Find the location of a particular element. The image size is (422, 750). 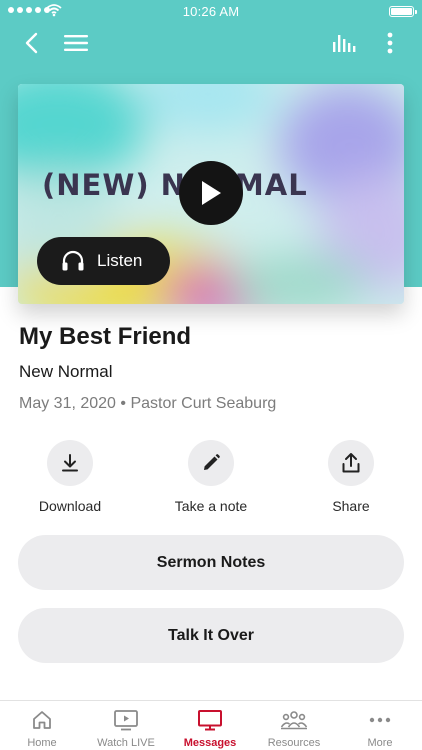

audio-button is located at coordinates (344, 43).